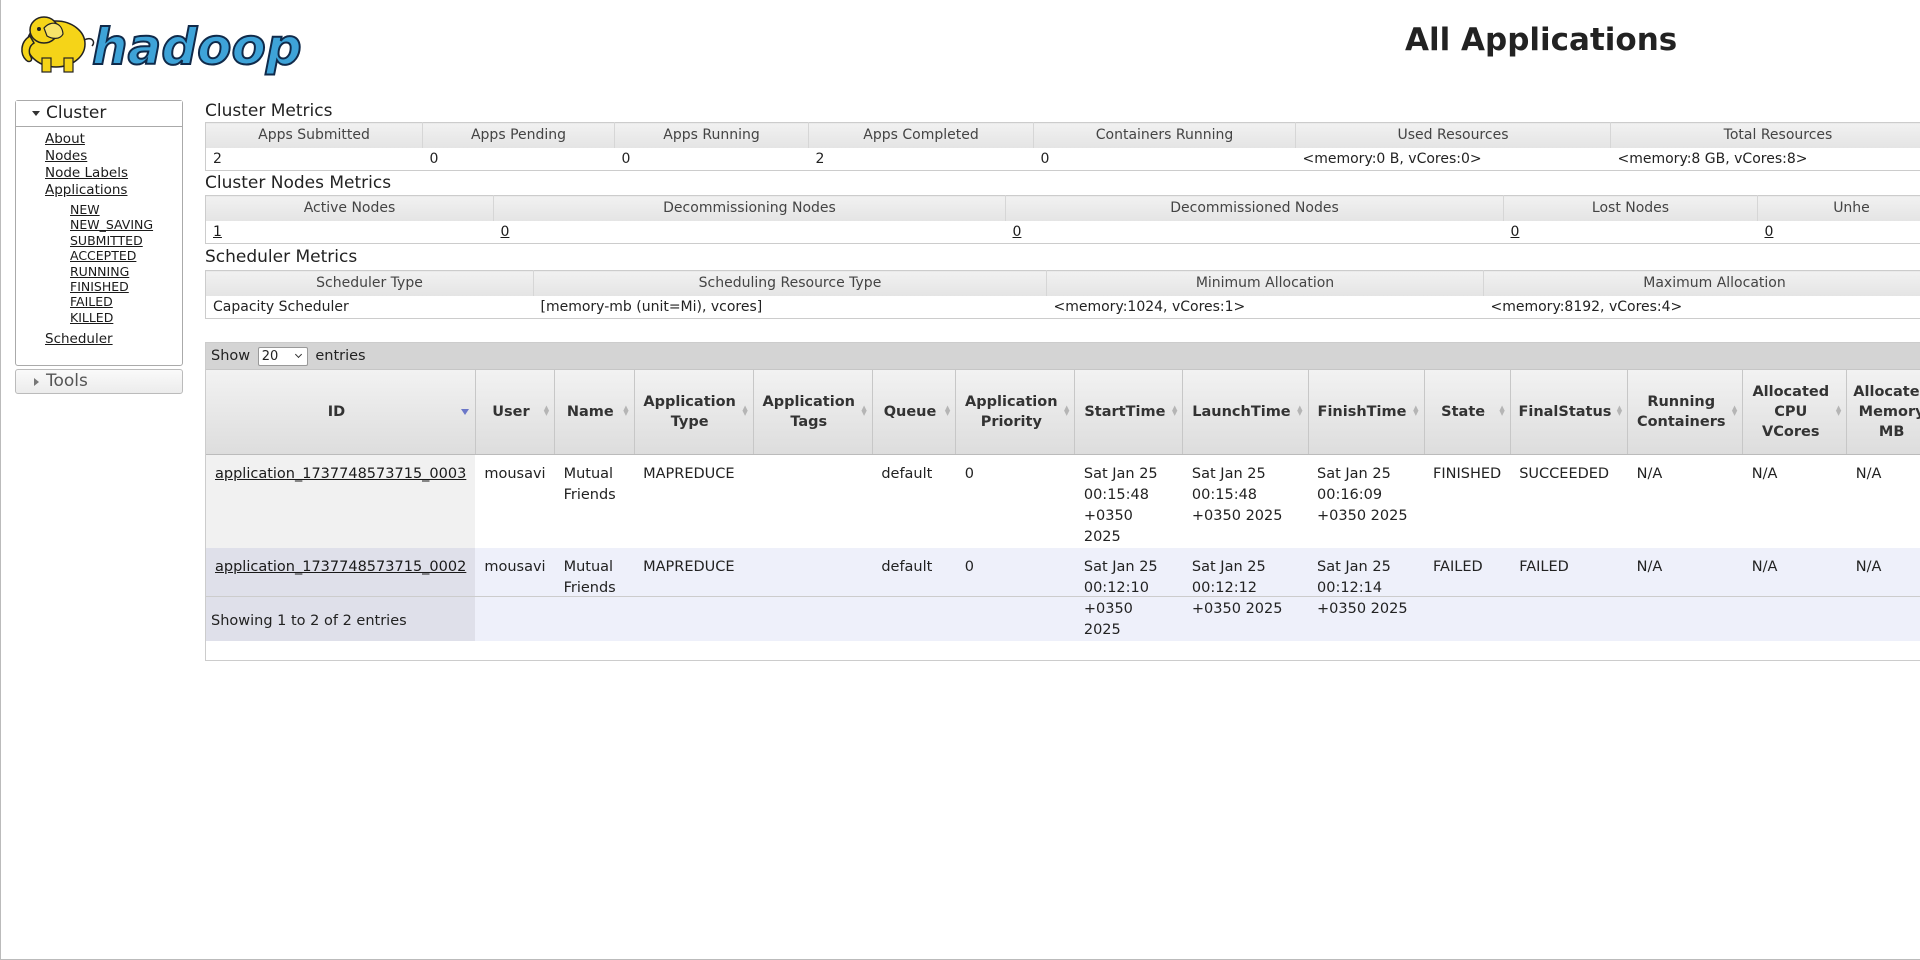 The width and height of the screenshot is (1920, 960). What do you see at coordinates (340, 474) in the screenshot?
I see `app-id-link: application_1737748573715_0003` at bounding box center [340, 474].